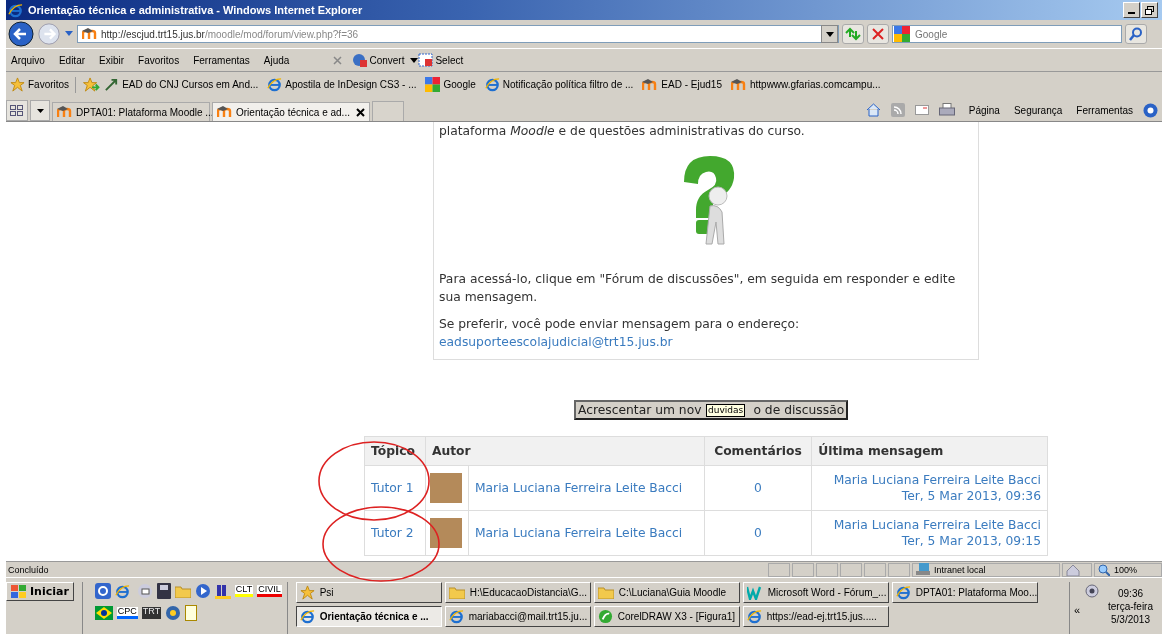 This screenshot has height=634, width=1162. What do you see at coordinates (1130, 606) in the screenshot?
I see `clock-day: terça-feira` at bounding box center [1130, 606].